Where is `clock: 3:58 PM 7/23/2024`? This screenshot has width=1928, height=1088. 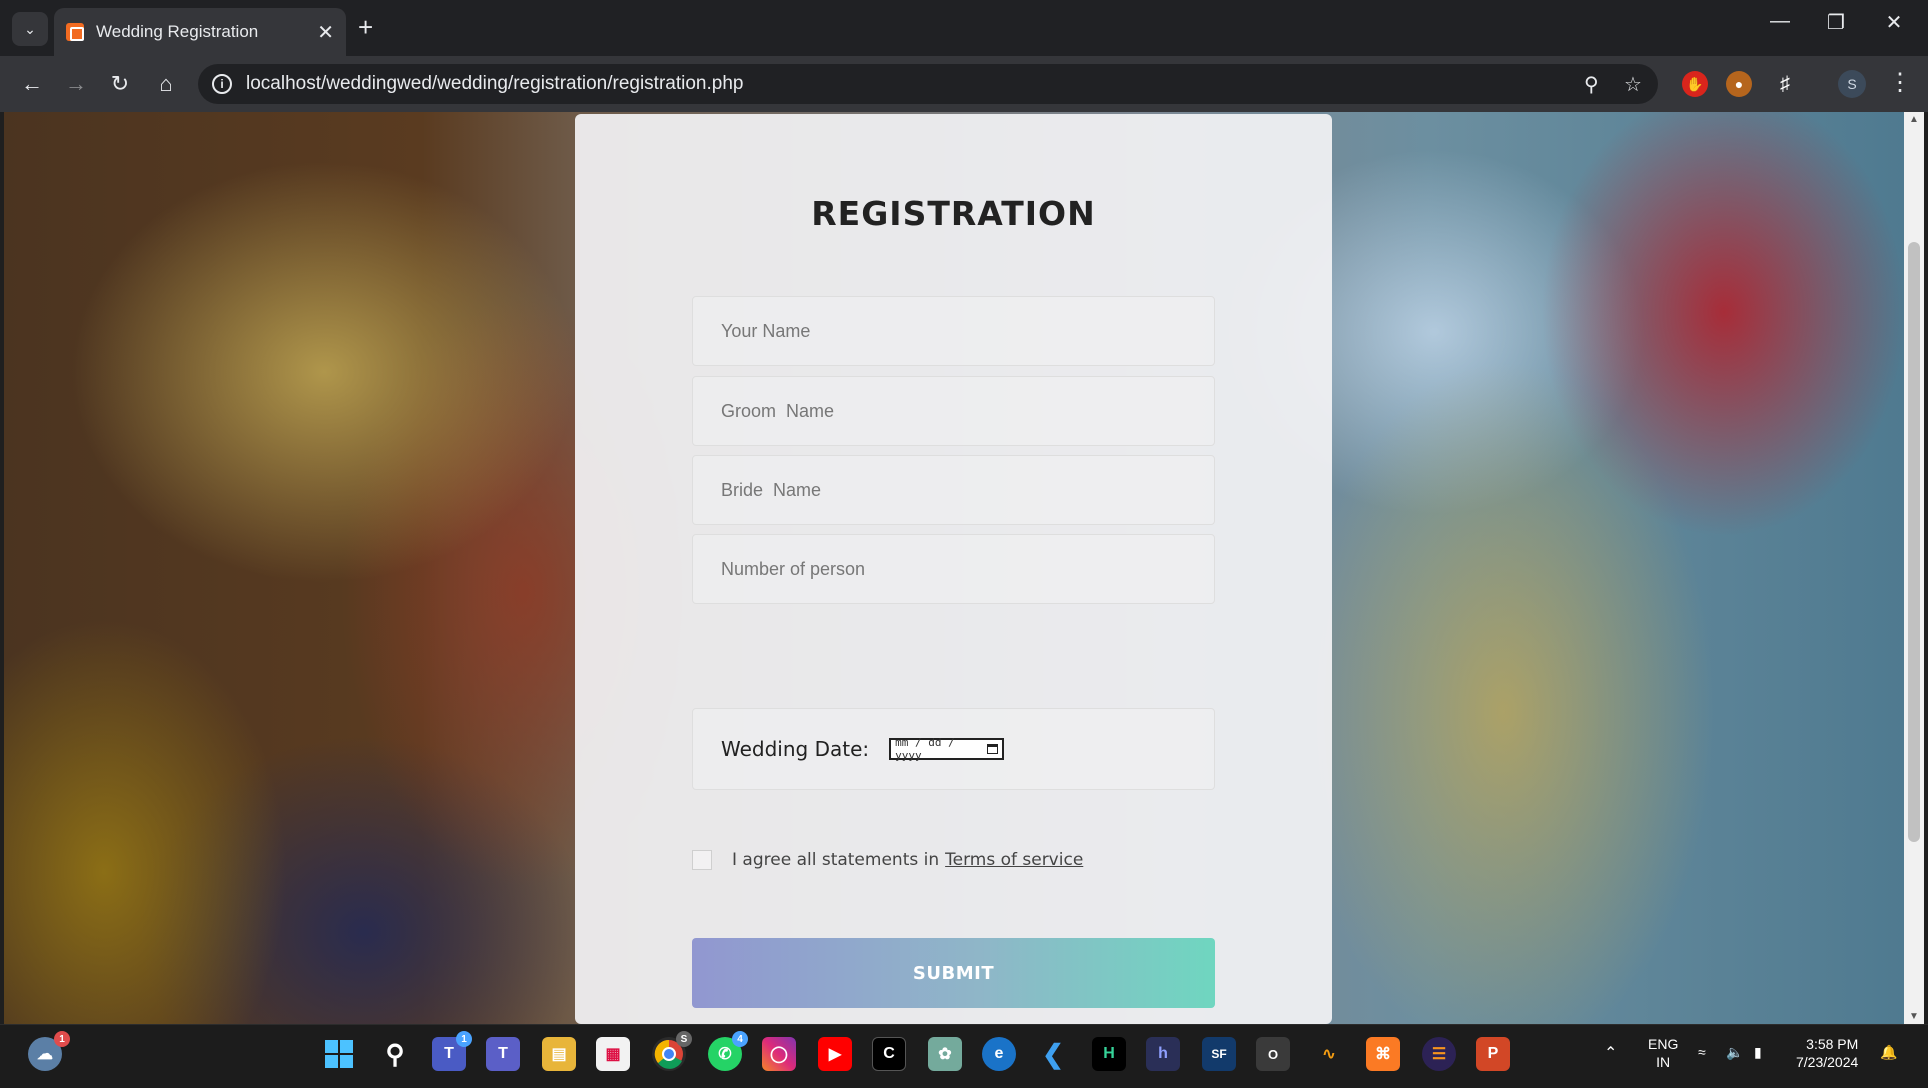
clock: 3:58 PM 7/23/2024 is located at coordinates (1827, 1053).